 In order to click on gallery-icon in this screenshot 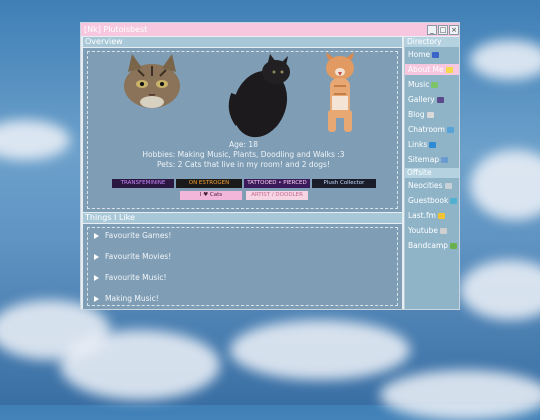, I will do `click(440, 100)`.